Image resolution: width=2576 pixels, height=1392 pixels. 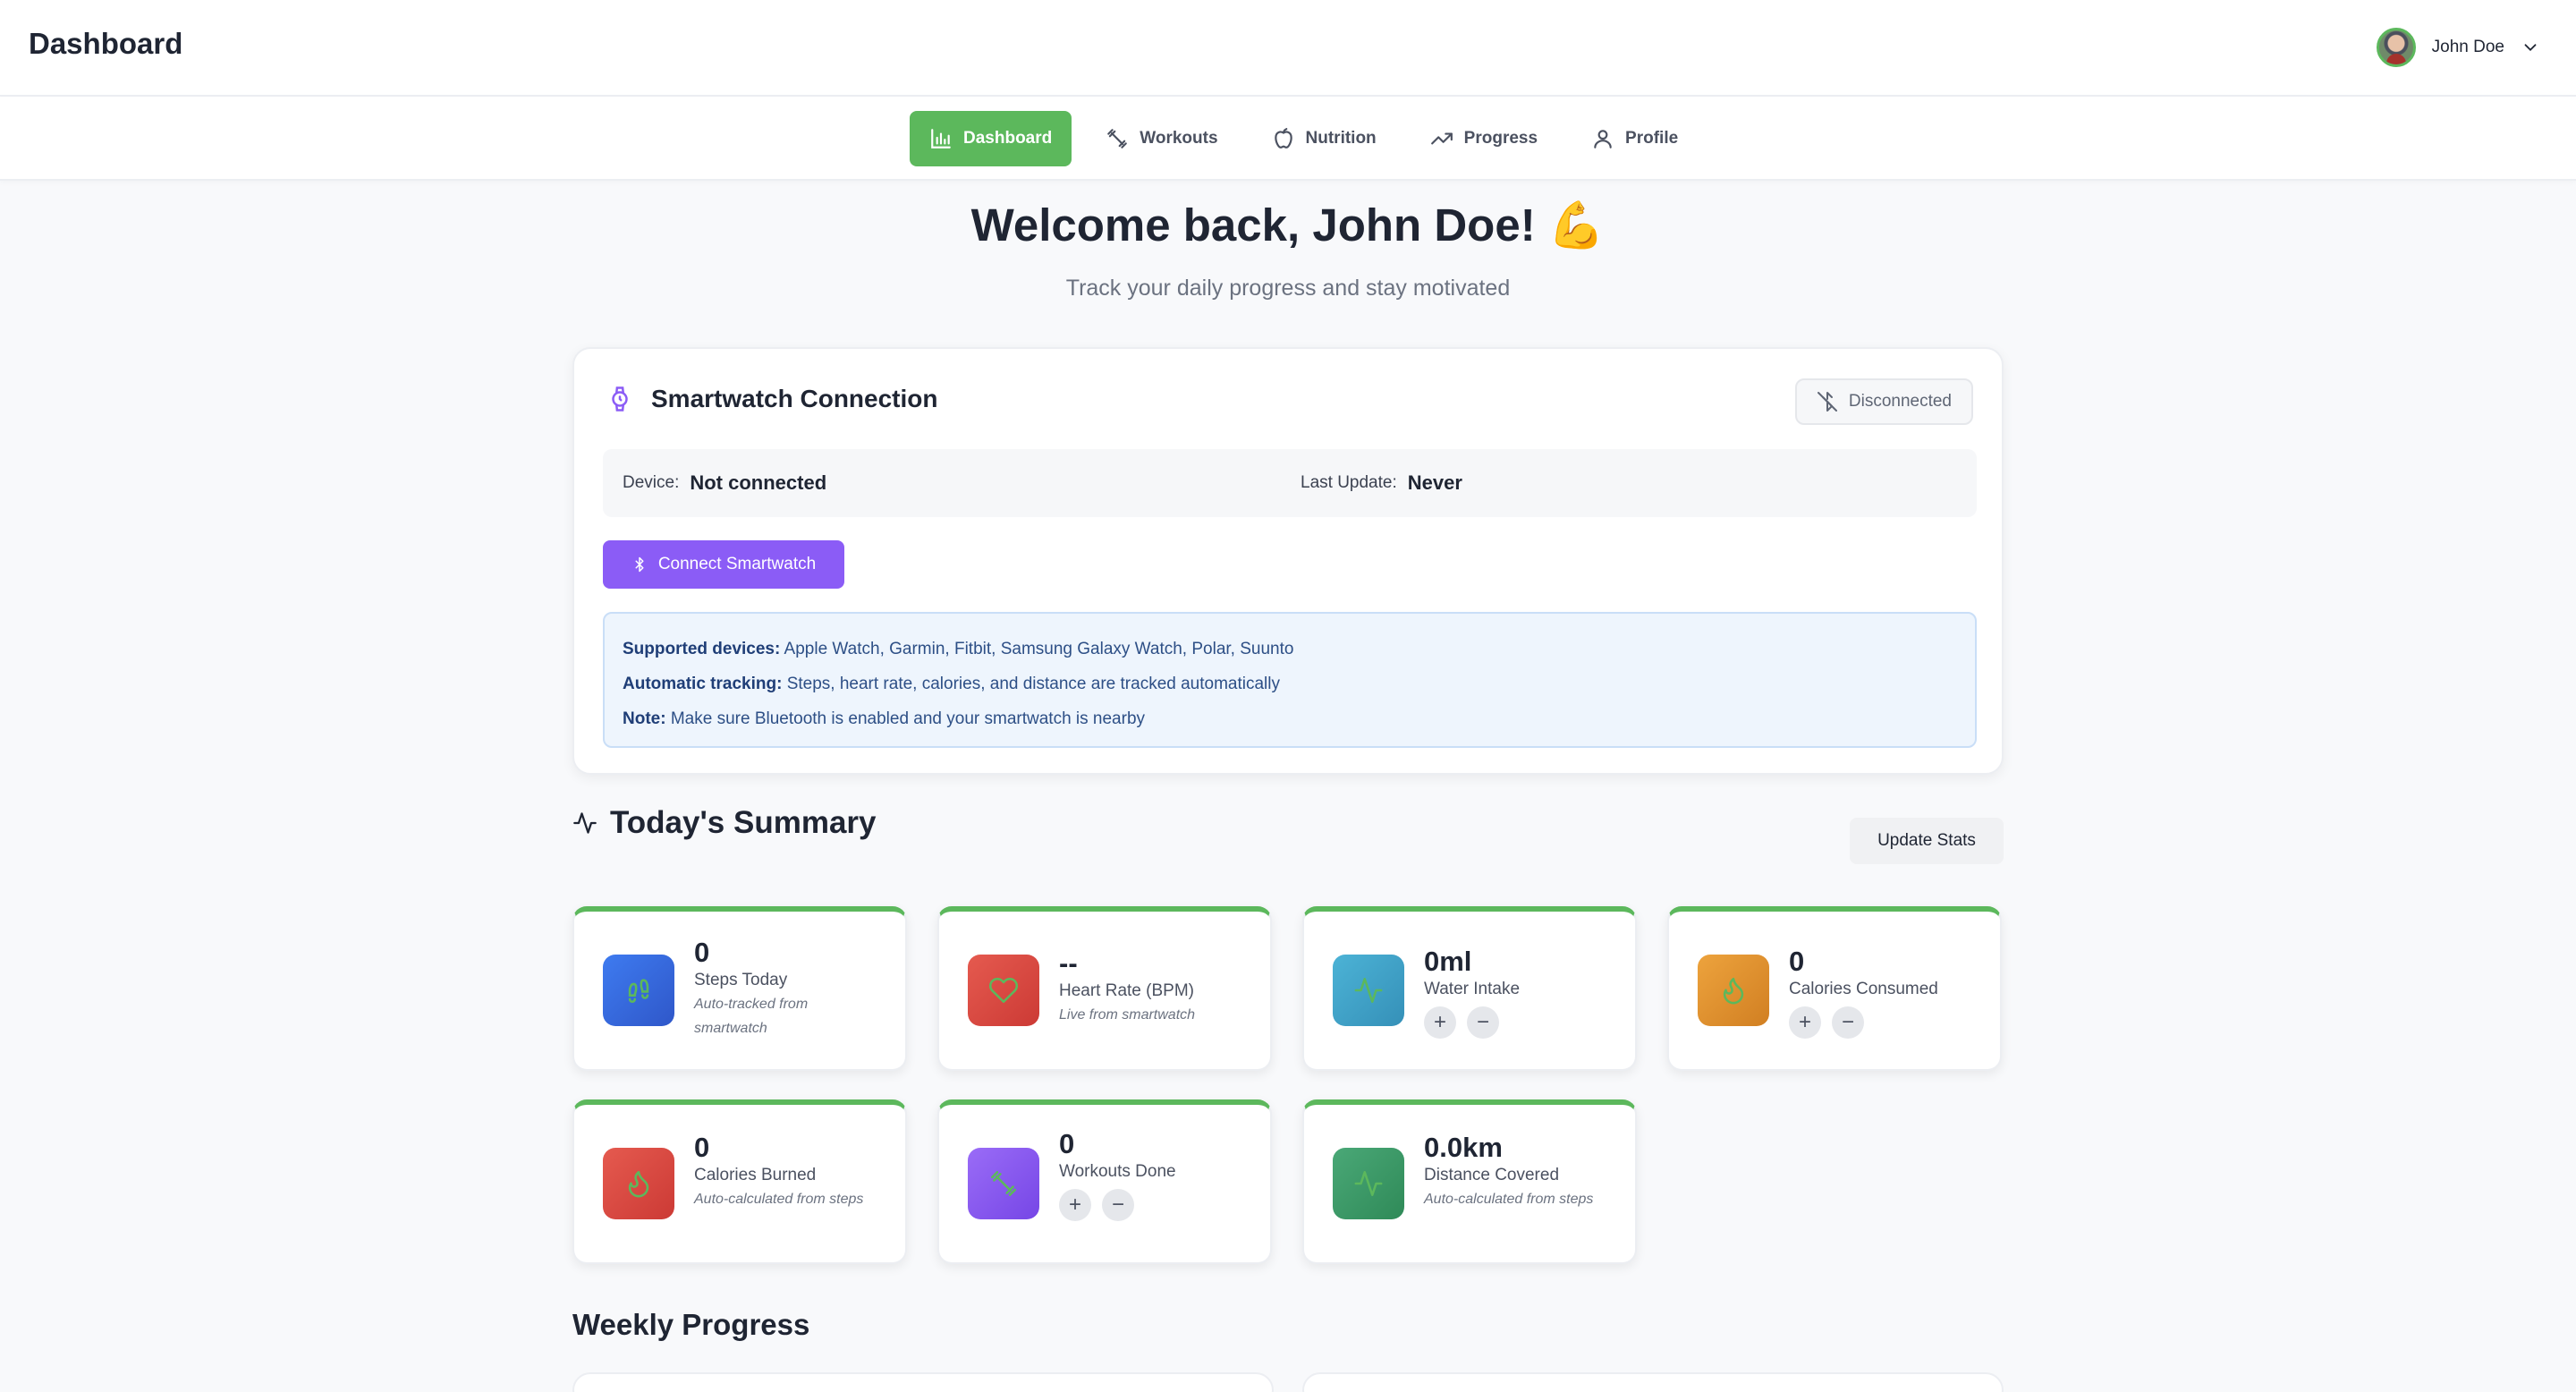 What do you see at coordinates (1863, 989) in the screenshot?
I see `stat-label: Calories Consumed` at bounding box center [1863, 989].